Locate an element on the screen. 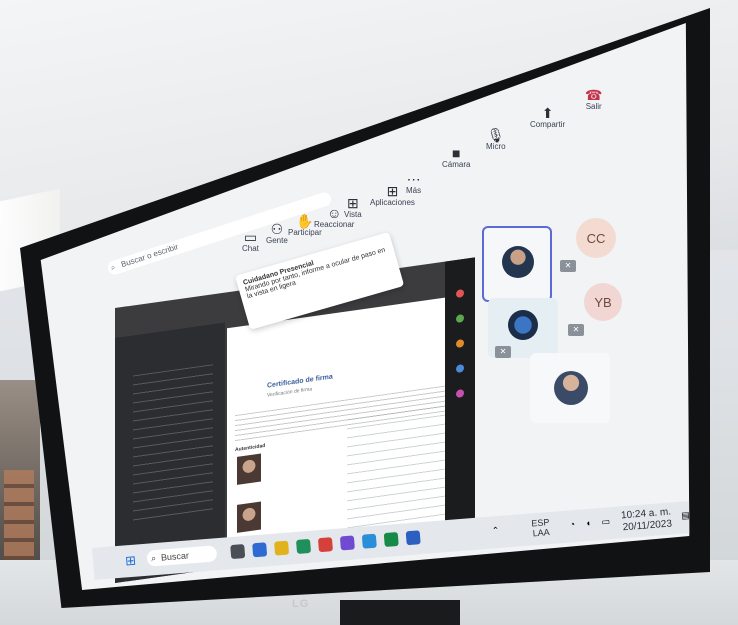 This screenshot has width=738, height=625. share-icon: ⬆ is located at coordinates (547, 113).